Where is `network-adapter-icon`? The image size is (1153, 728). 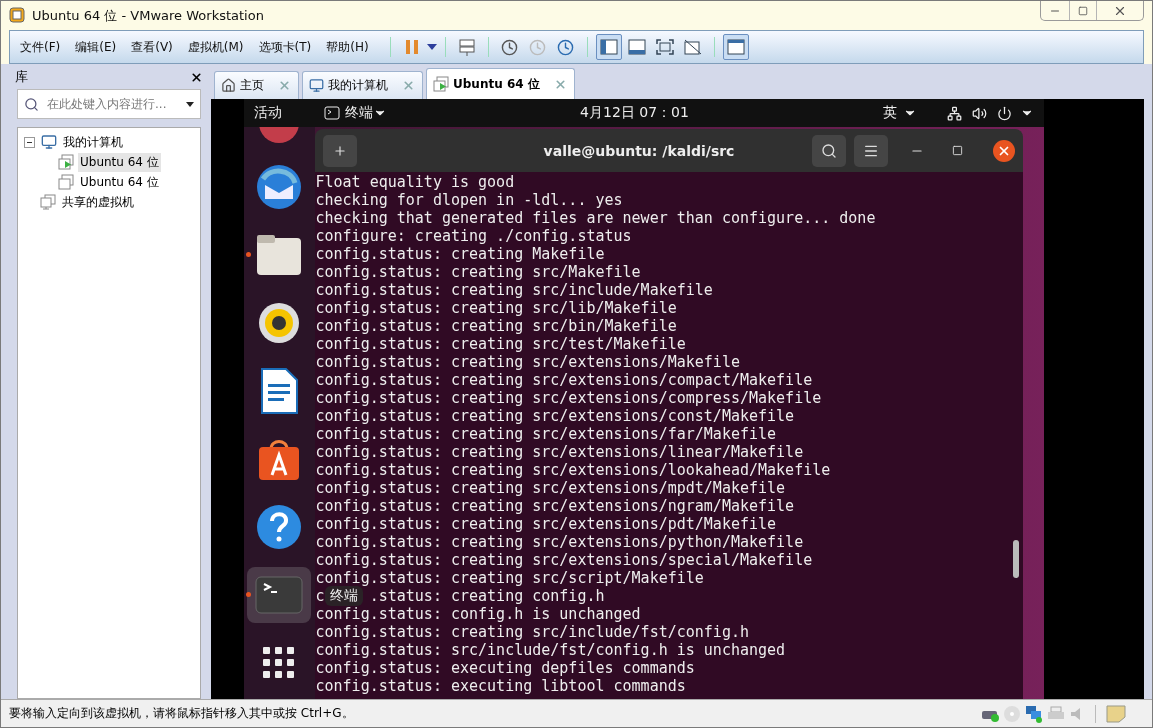 network-adapter-icon is located at coordinates (1034, 713).